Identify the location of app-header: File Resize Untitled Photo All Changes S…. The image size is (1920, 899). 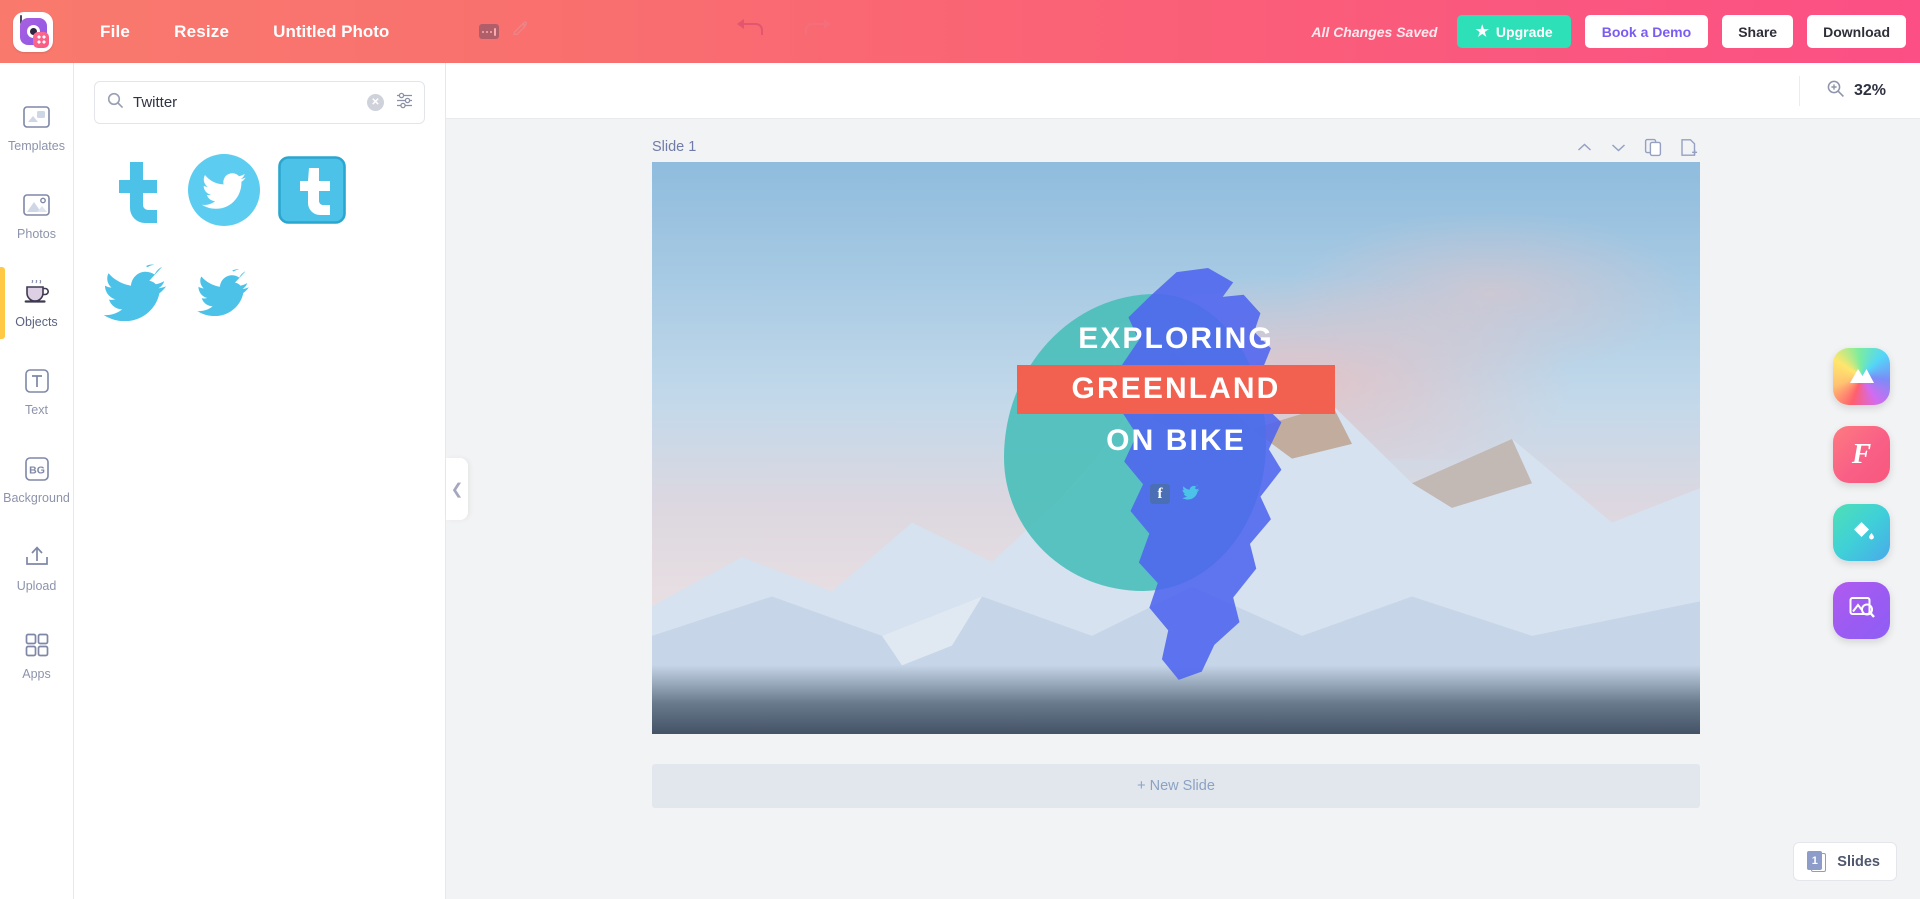
(960, 31).